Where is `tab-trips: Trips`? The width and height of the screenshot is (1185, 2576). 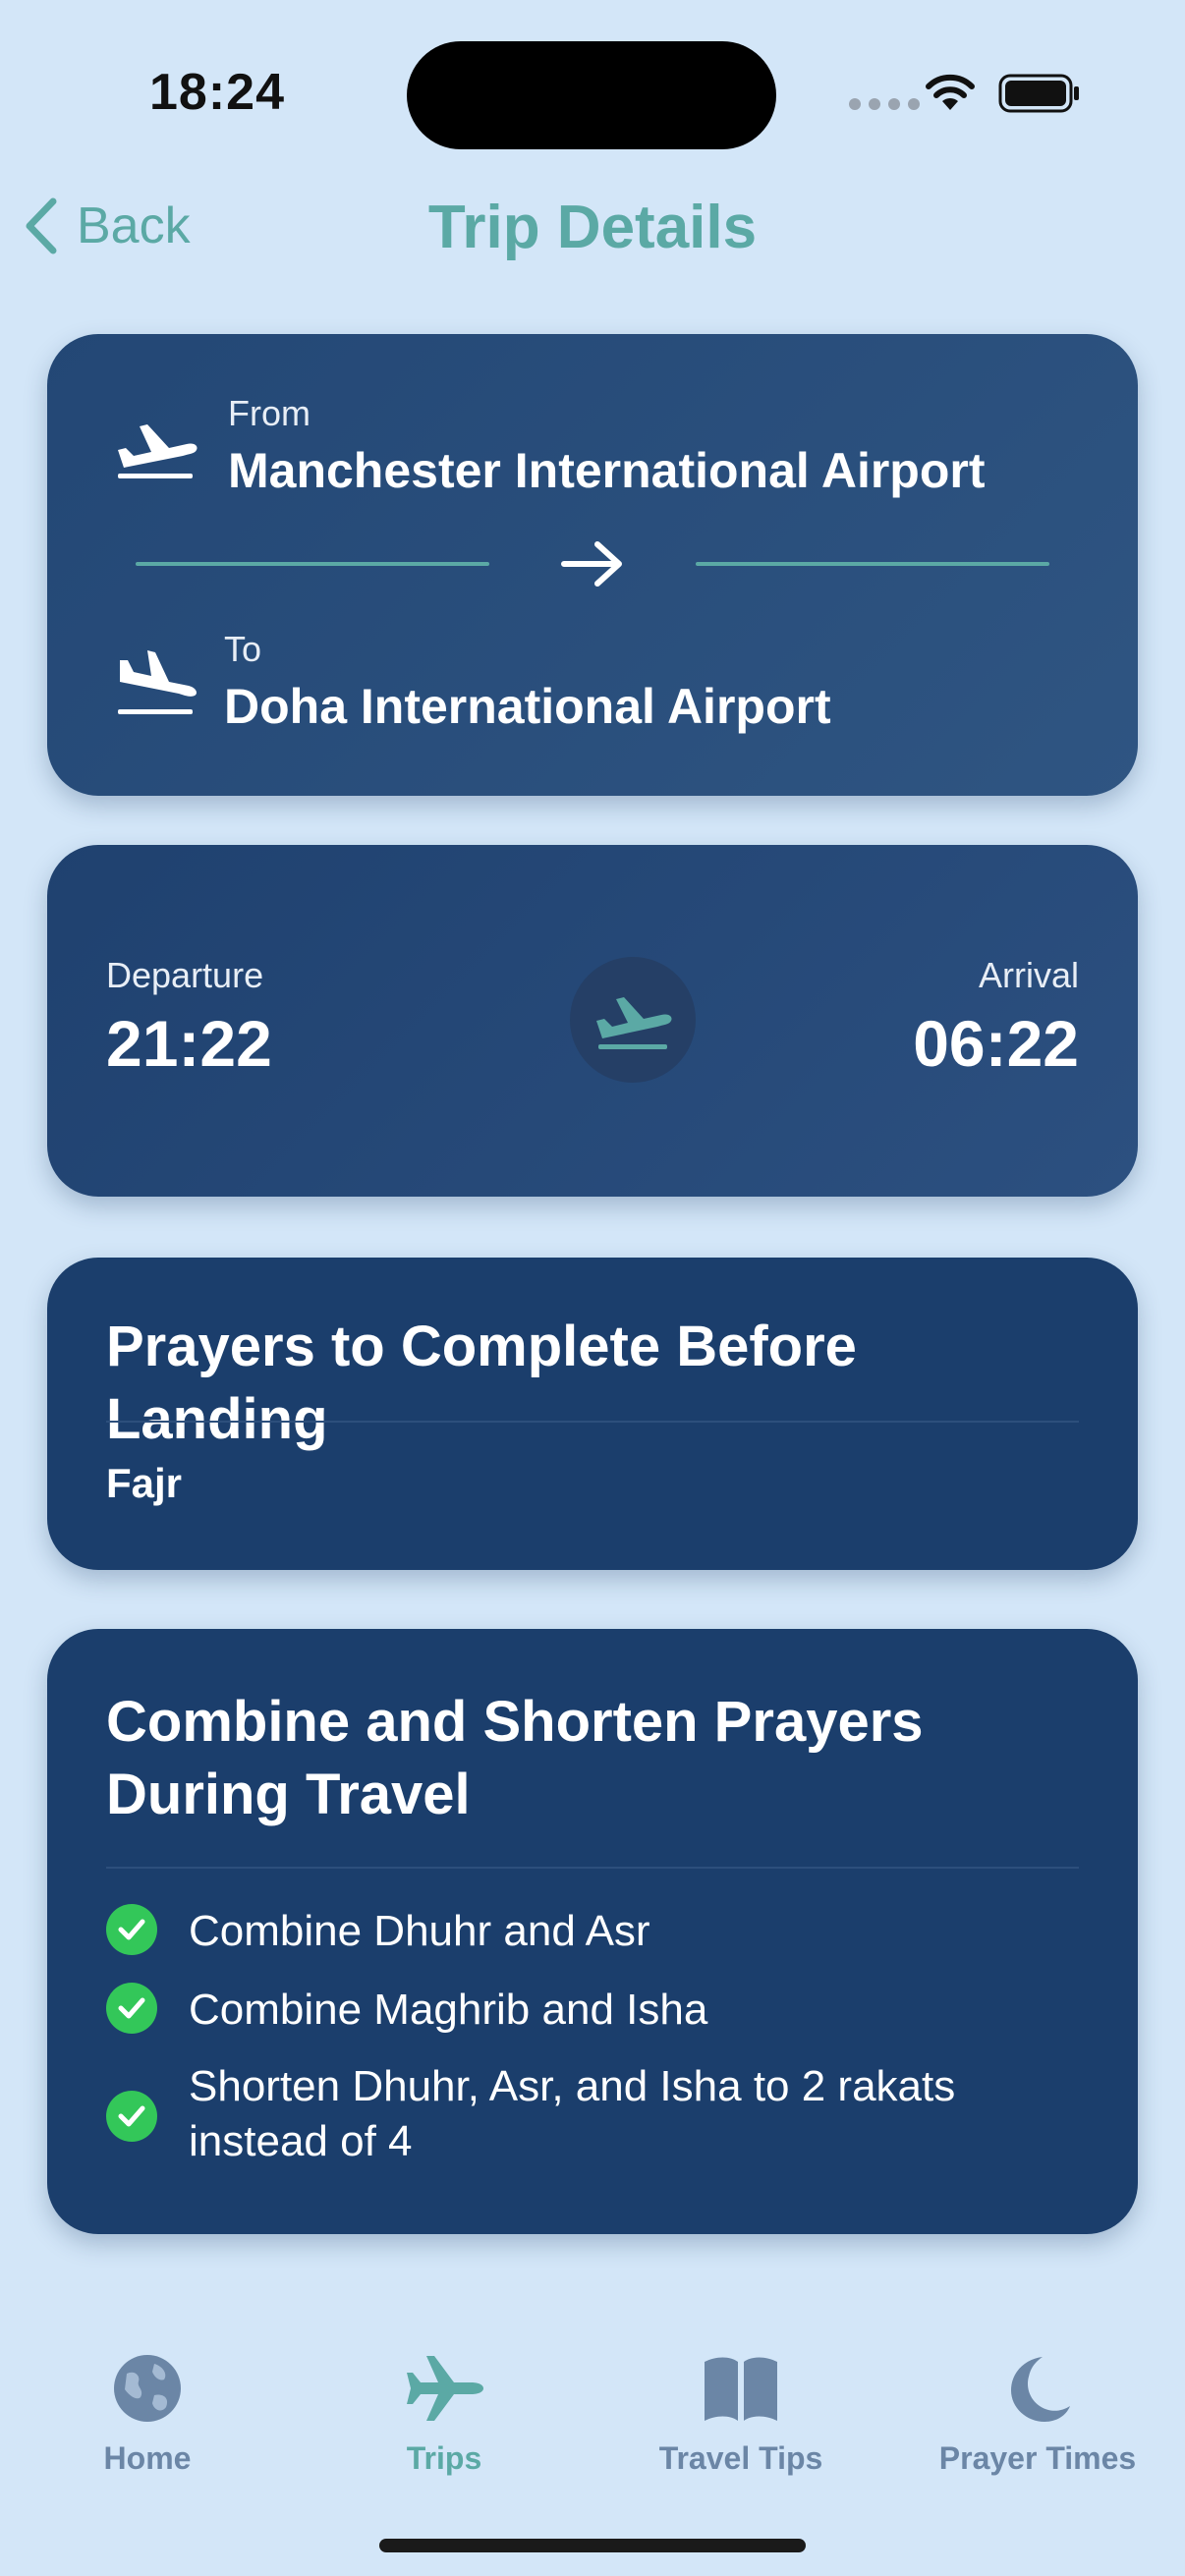 tab-trips: Trips is located at coordinates (445, 2410).